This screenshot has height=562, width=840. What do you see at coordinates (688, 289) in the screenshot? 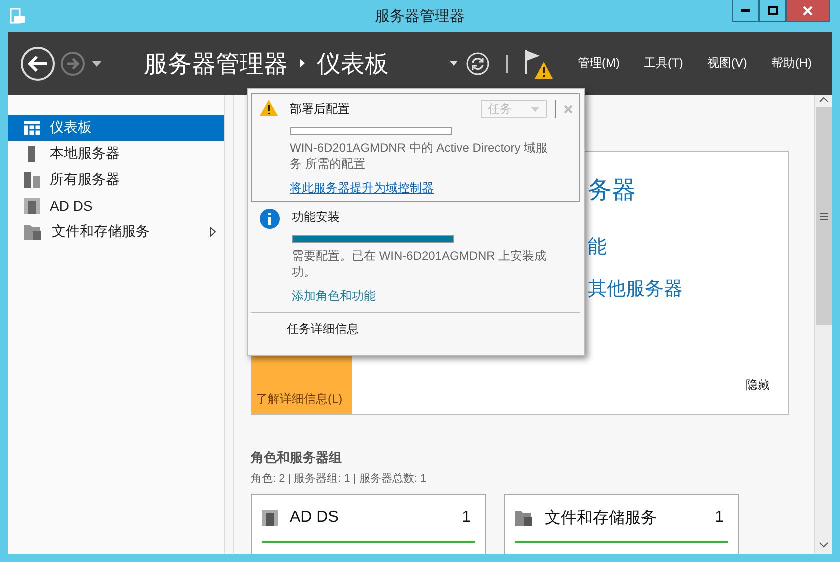
I see `welcome-link: 其他服务器` at bounding box center [688, 289].